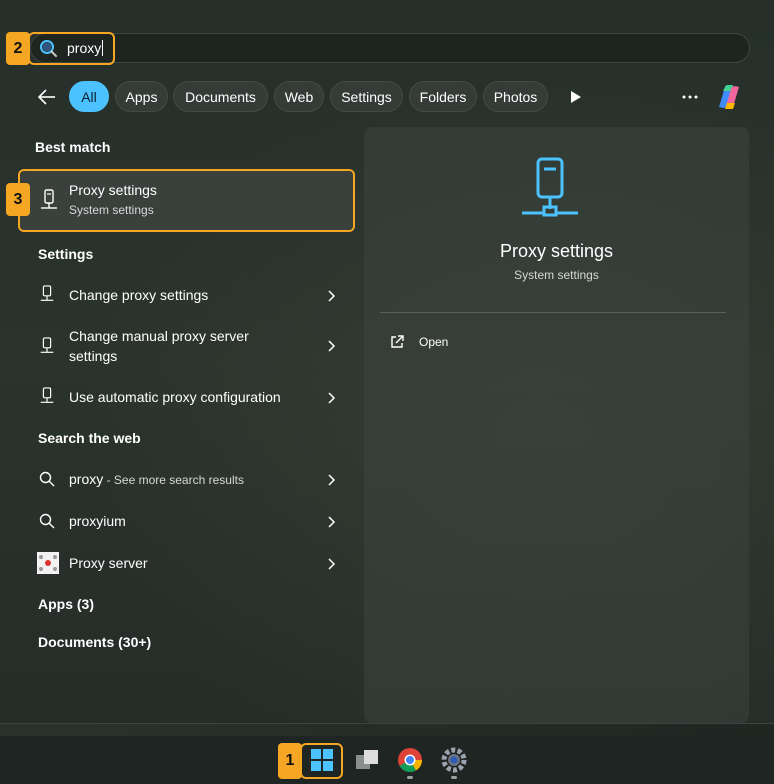  I want to click on copilot-icon, so click(729, 97).